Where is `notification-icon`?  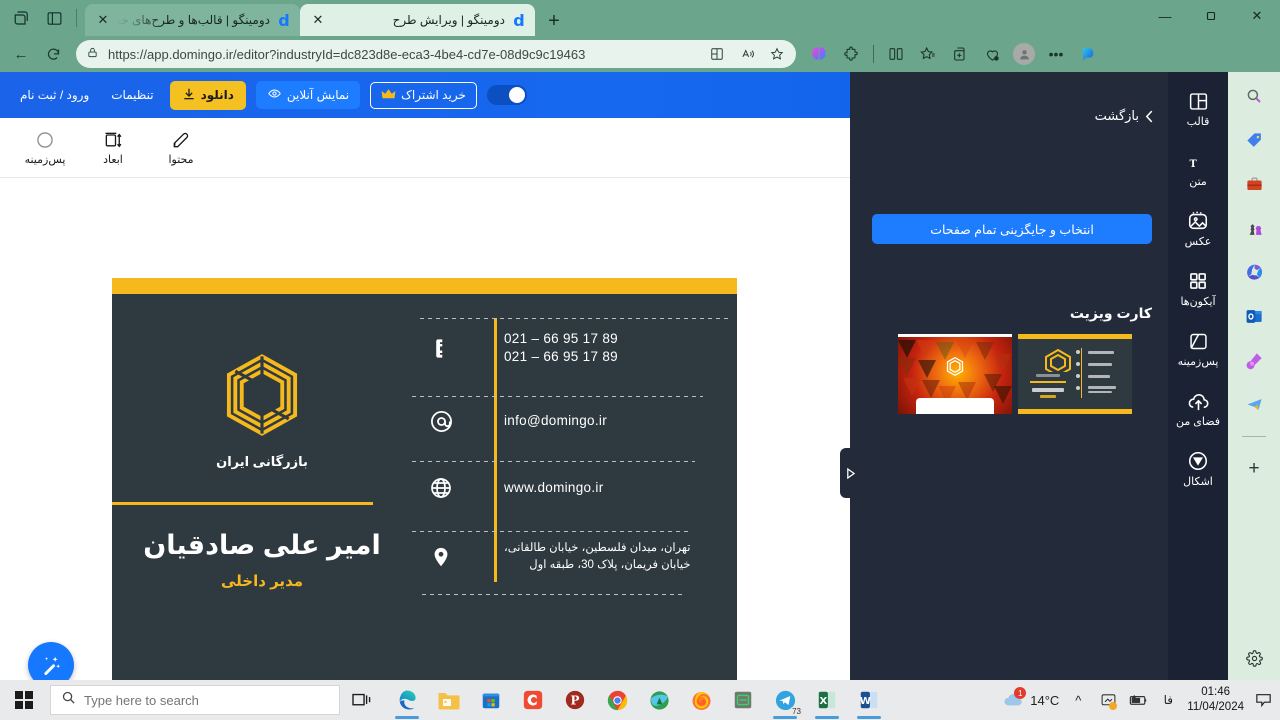 notification-icon is located at coordinates (1263, 700).